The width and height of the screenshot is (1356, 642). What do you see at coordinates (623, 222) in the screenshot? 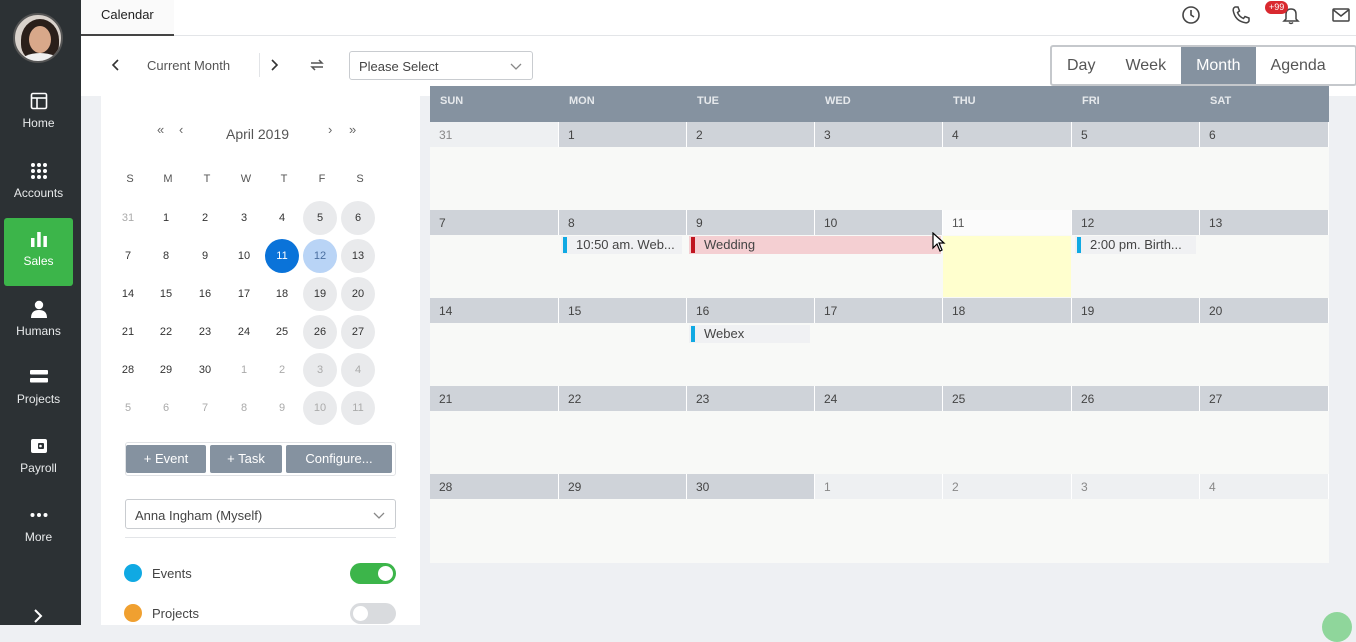
I see `day-cell: 8` at bounding box center [623, 222].